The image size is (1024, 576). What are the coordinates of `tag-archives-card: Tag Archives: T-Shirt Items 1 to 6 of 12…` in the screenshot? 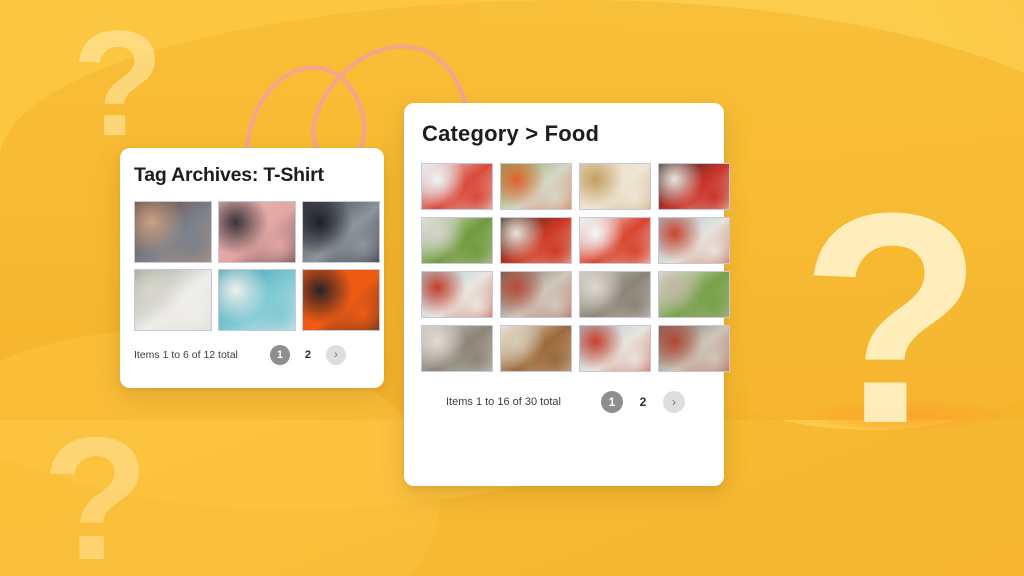 It's located at (252, 268).